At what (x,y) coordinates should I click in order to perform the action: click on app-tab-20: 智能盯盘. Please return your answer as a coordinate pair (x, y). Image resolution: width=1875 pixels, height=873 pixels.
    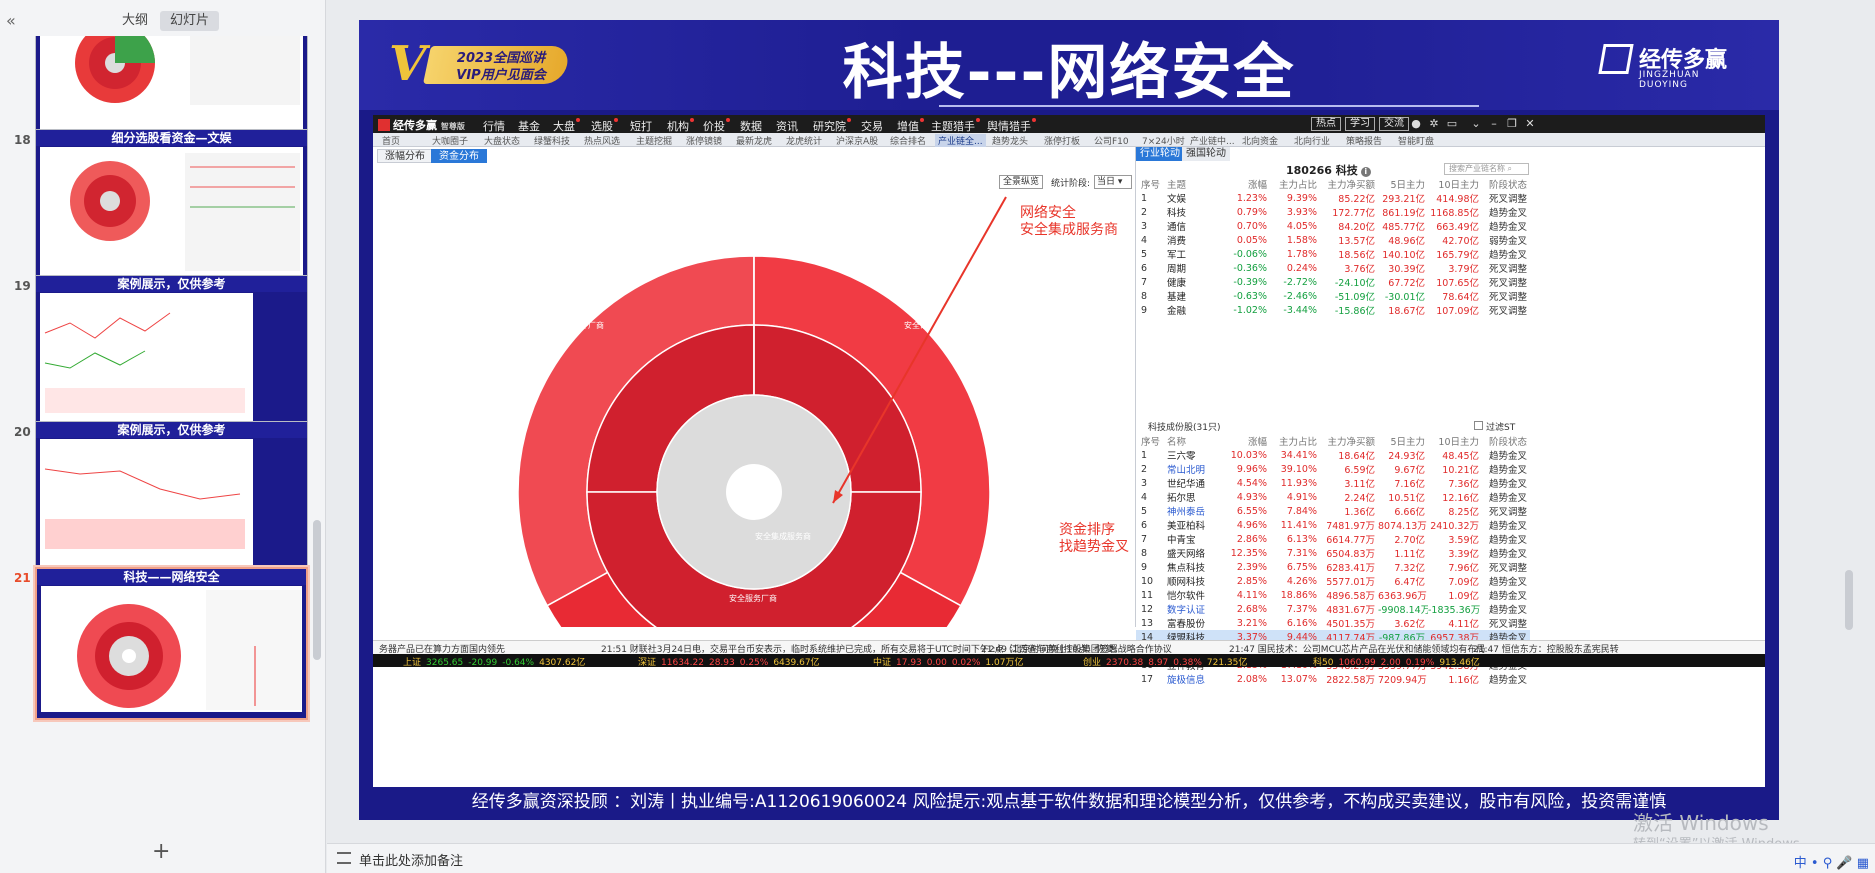
    Looking at the image, I should click on (1416, 140).